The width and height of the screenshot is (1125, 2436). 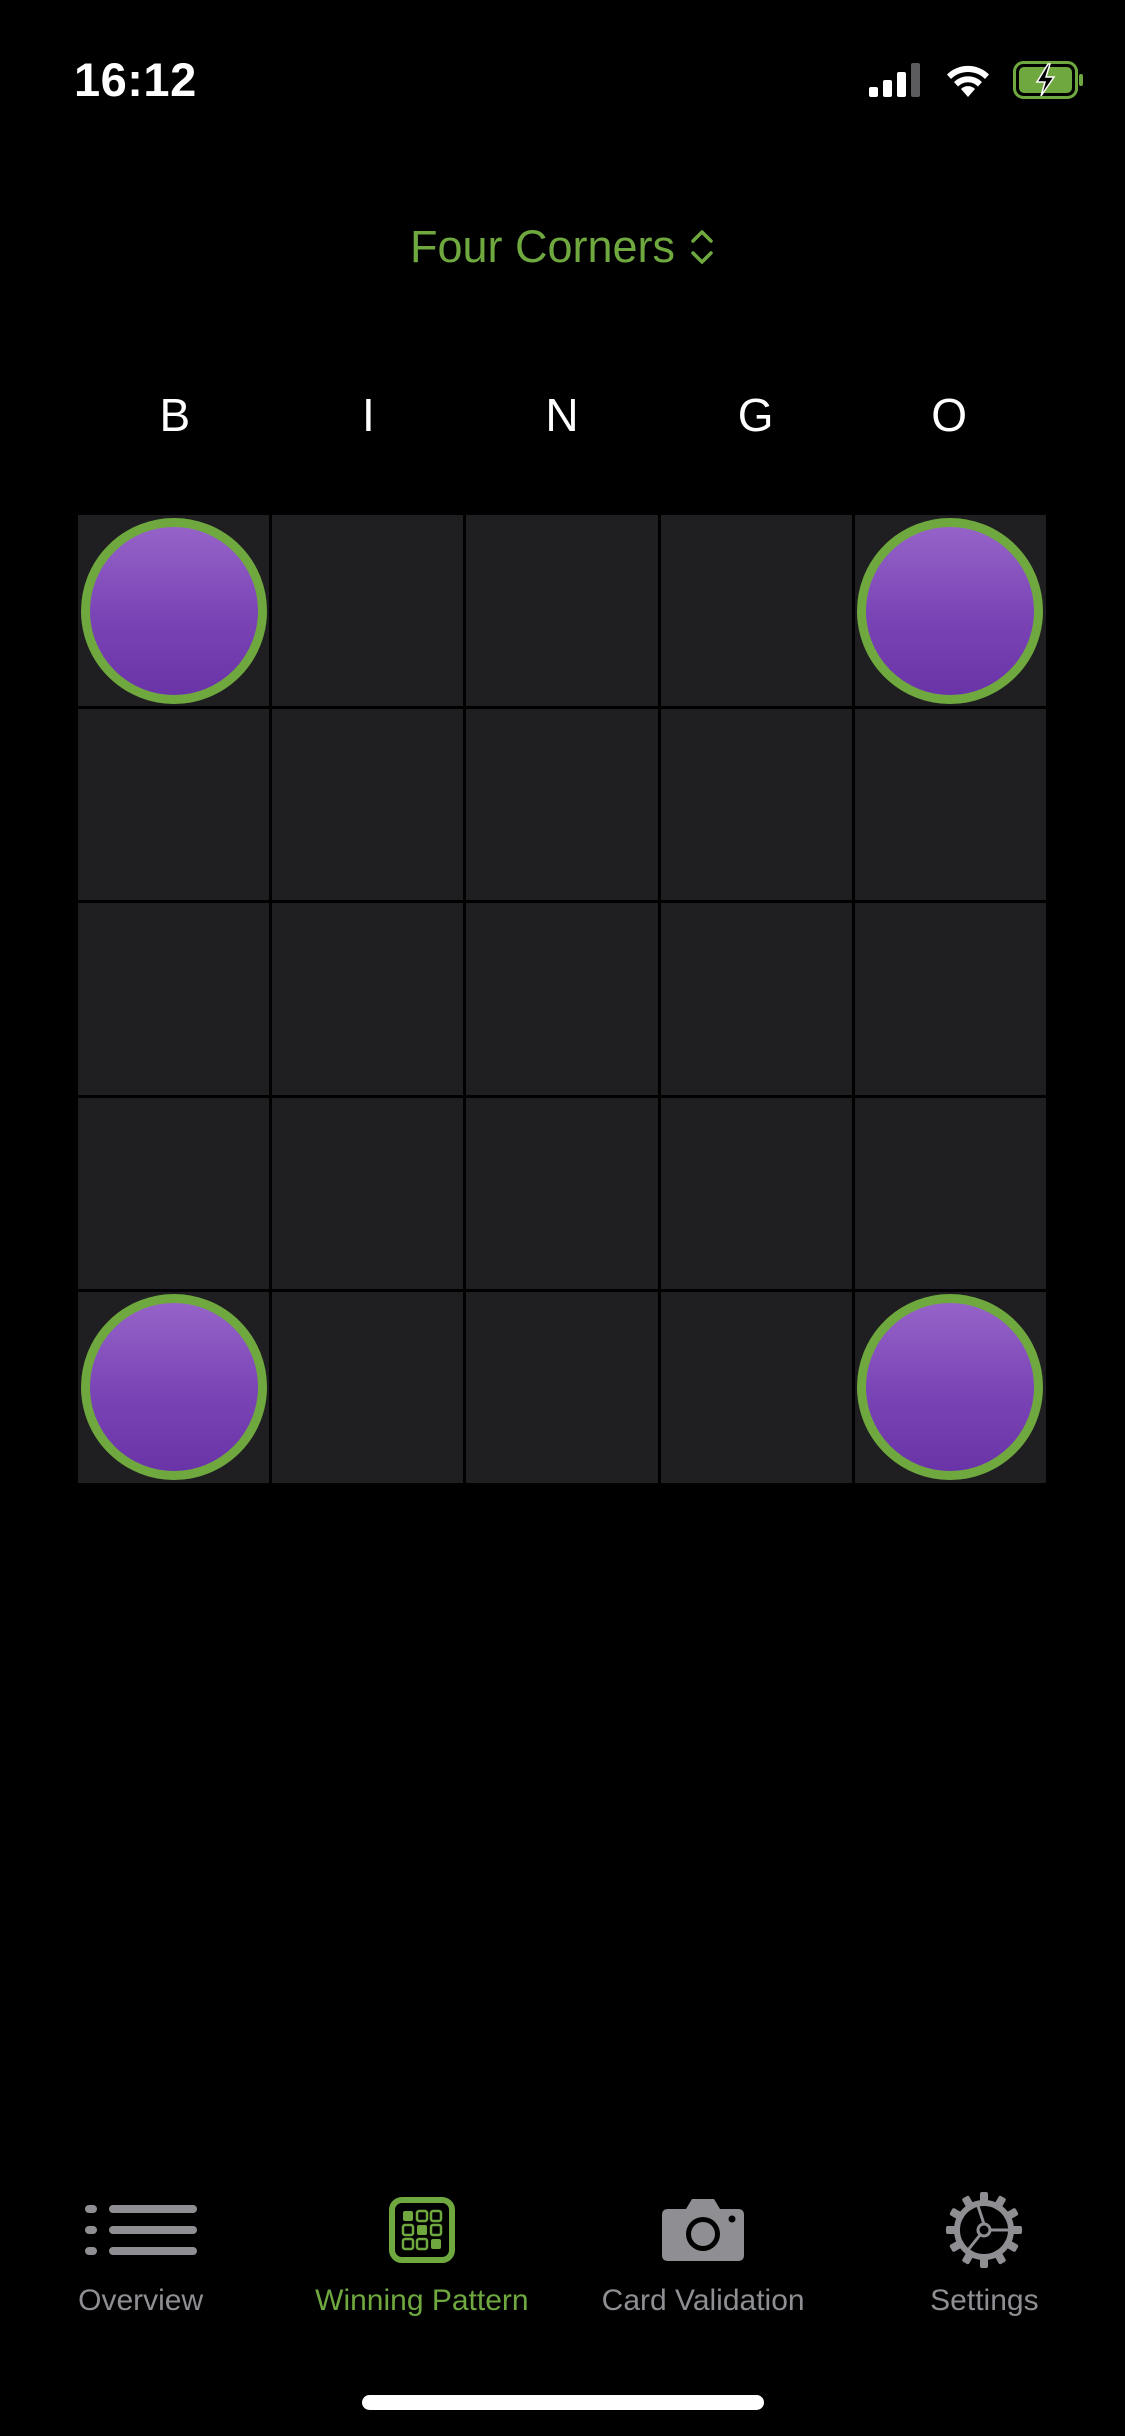 I want to click on column-header-i: I, so click(x=368, y=415).